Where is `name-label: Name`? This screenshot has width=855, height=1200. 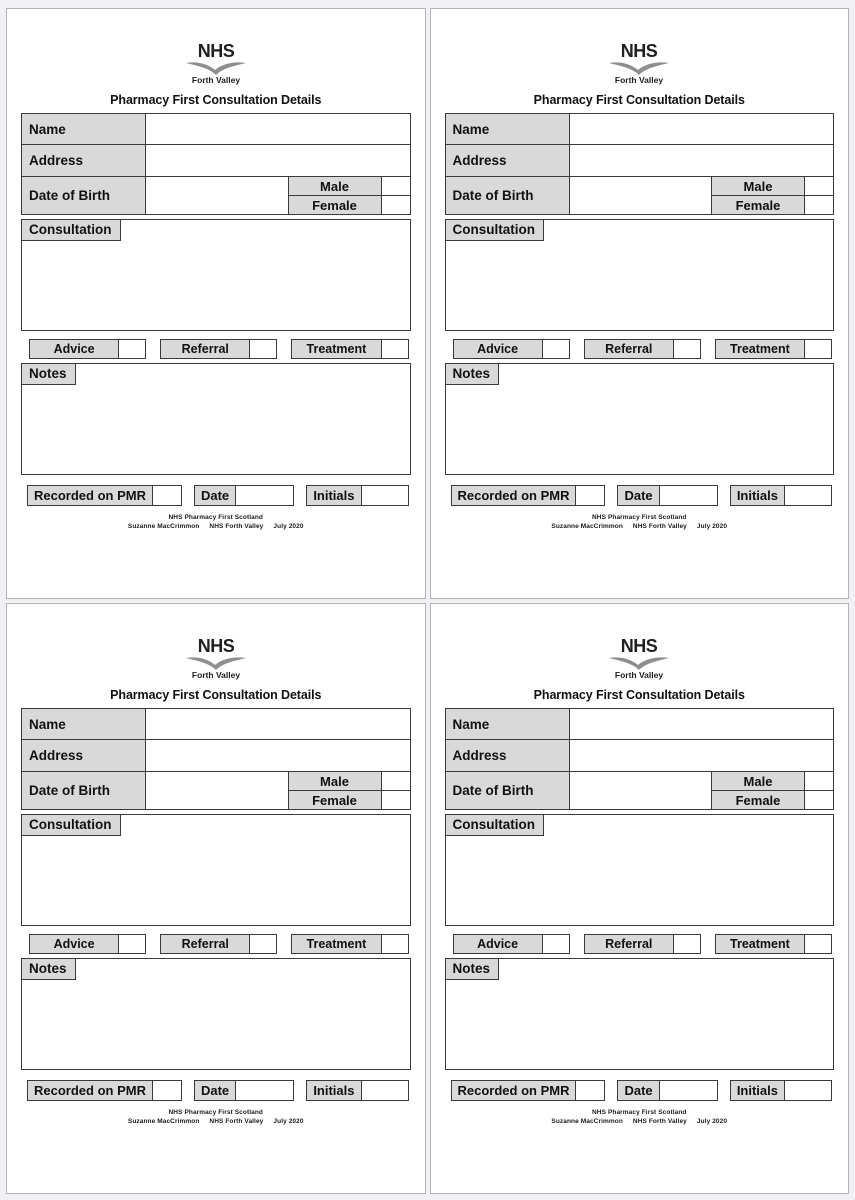
name-label: Name is located at coordinates (84, 129).